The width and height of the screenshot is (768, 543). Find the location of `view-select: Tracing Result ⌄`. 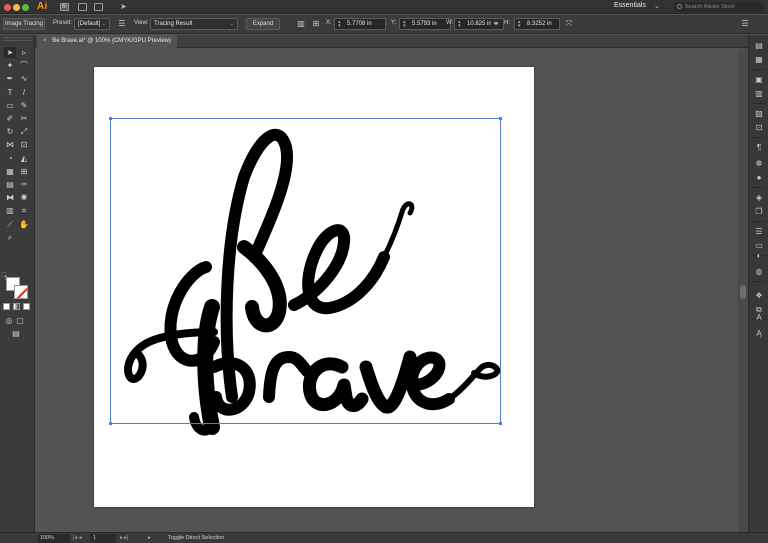

view-select: Tracing Result ⌄ is located at coordinates (194, 24).